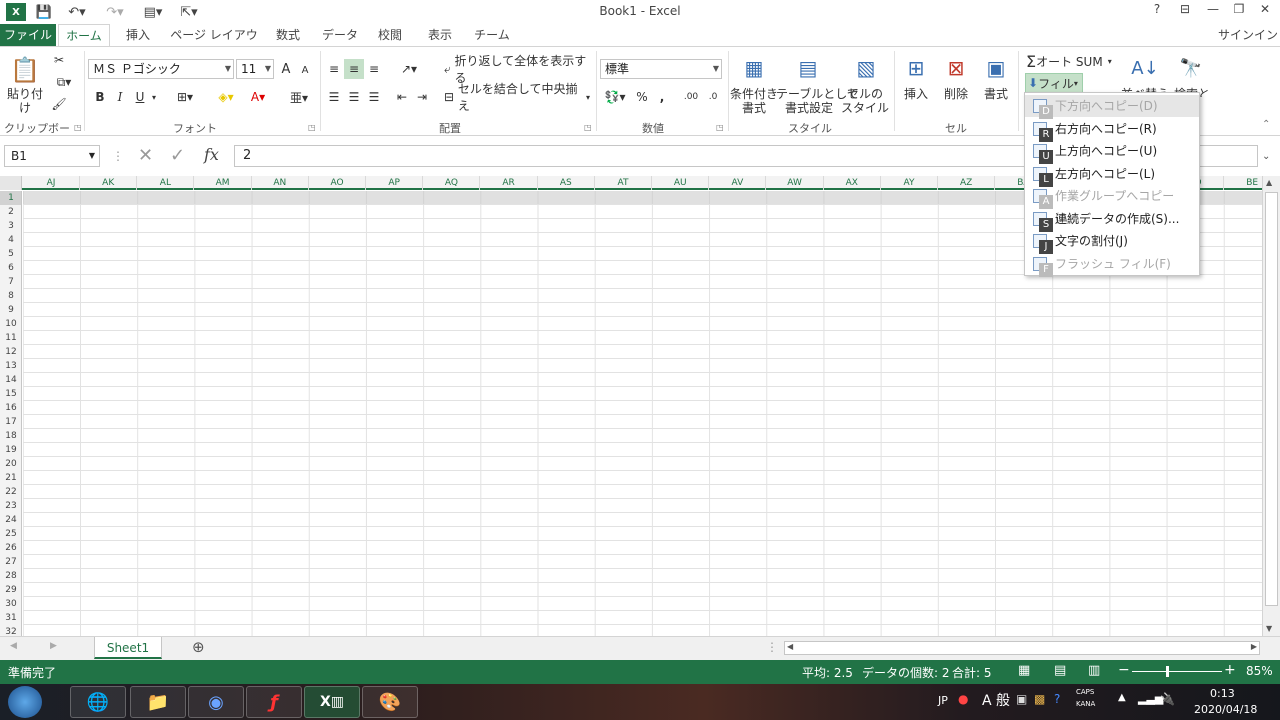  Describe the element at coordinates (1269, 182) in the screenshot. I see `scroll-up-icon: ▲` at that location.